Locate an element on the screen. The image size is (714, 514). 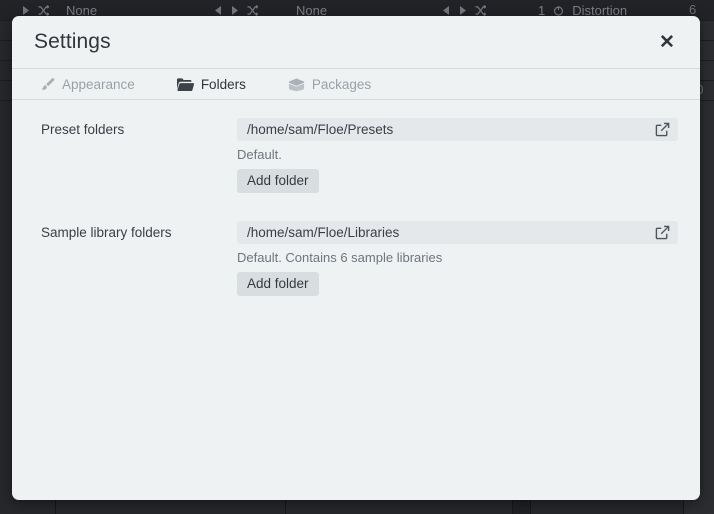
package-icon is located at coordinates (296, 84).